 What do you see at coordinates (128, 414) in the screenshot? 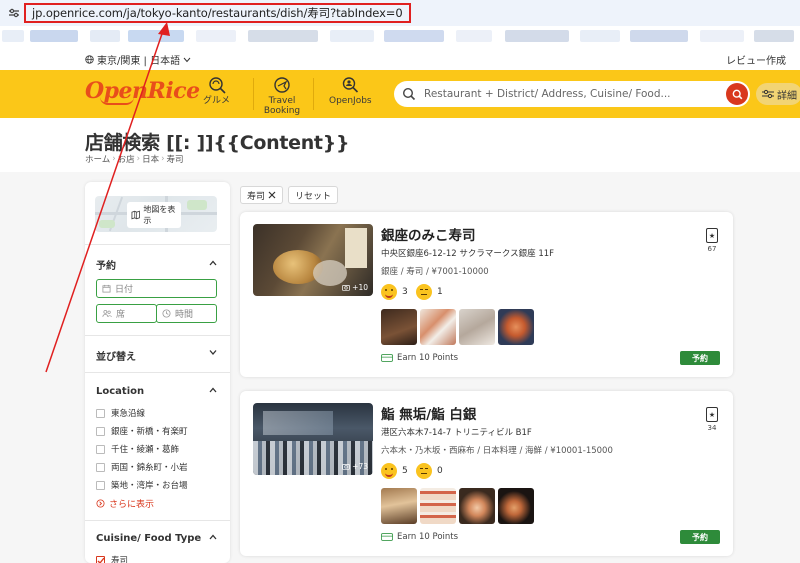
I see `location-option-label: 東急沿線` at bounding box center [128, 414].